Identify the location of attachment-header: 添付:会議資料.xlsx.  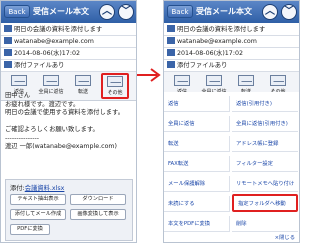
(37, 187).